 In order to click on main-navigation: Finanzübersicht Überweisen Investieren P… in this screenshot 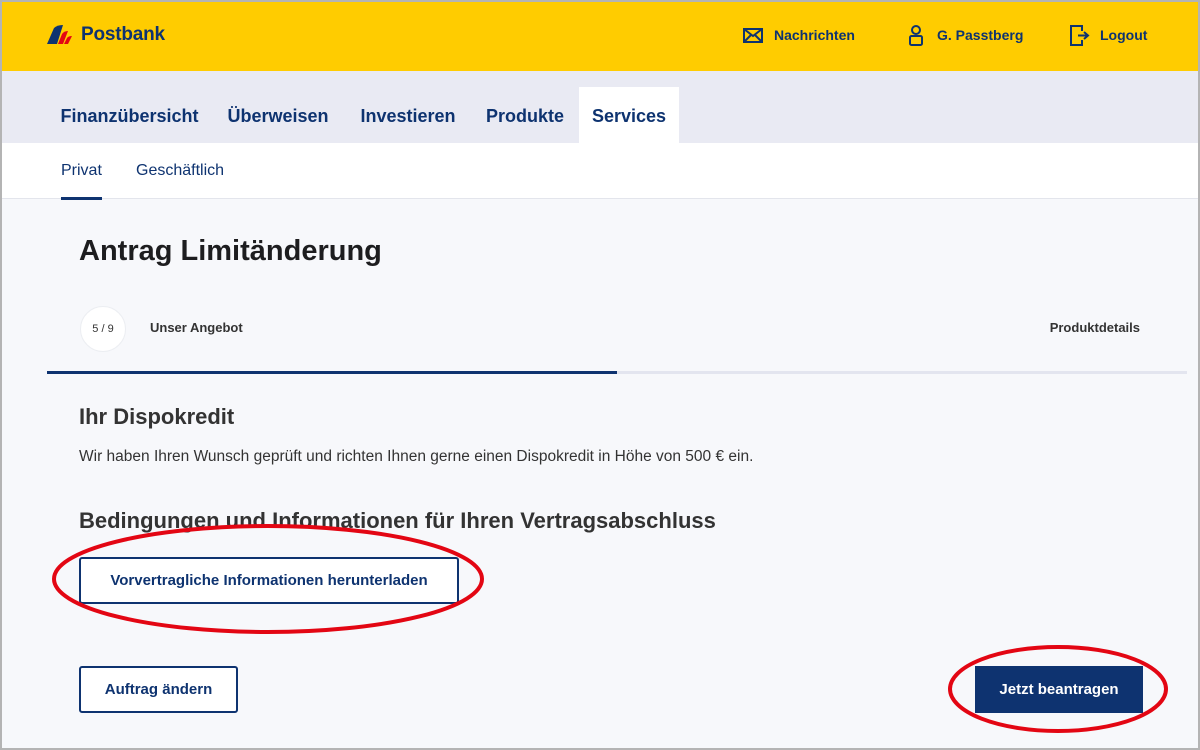, I will do `click(600, 107)`.